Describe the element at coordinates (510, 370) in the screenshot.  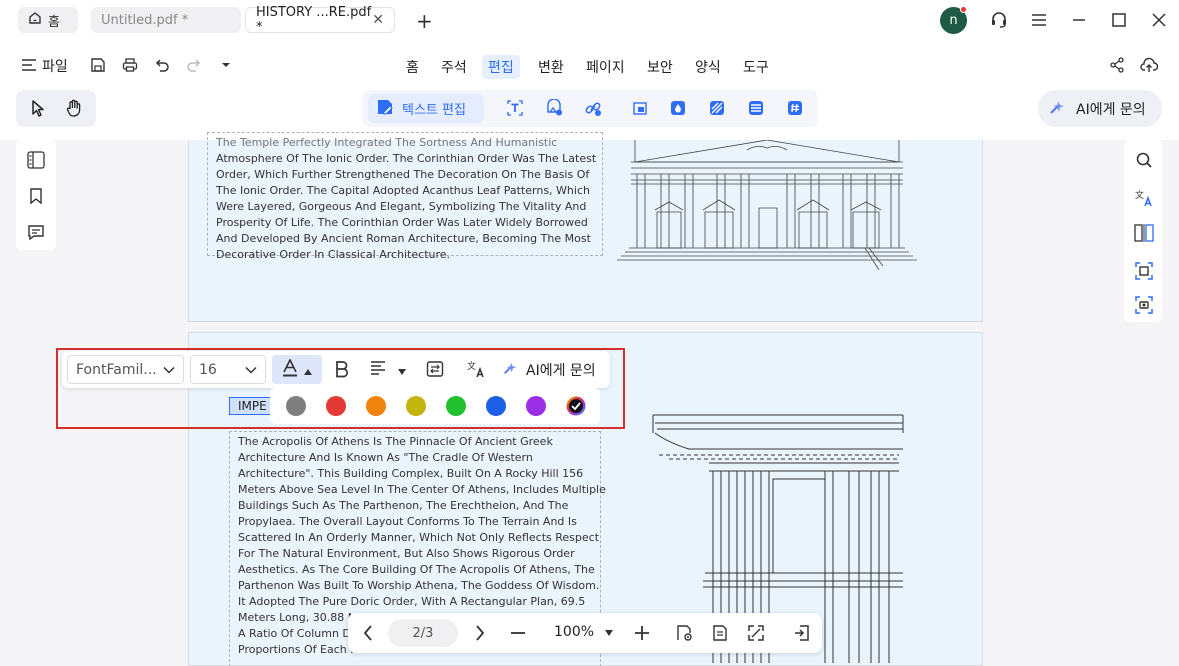
I see `ai-sparkle-icon` at that location.